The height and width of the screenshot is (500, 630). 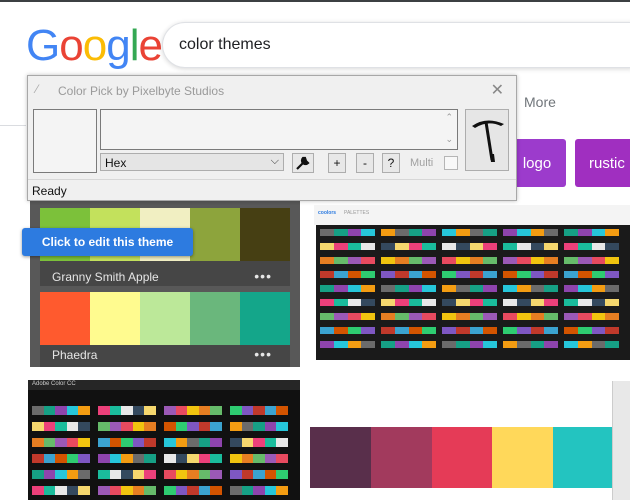 What do you see at coordinates (165, 283) in the screenshot?
I see `image-result-adobe-themes: Granny Smith Apple ••• Phaedra •••` at bounding box center [165, 283].